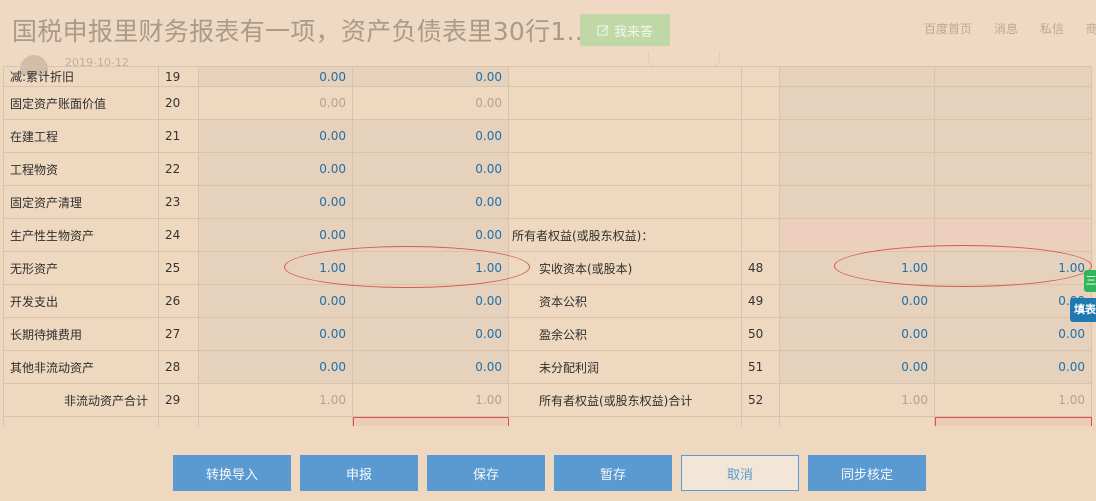 The image size is (1096, 501). I want to click on right-item-name: 所有者权益(或股东权益)合计, so click(625, 400).